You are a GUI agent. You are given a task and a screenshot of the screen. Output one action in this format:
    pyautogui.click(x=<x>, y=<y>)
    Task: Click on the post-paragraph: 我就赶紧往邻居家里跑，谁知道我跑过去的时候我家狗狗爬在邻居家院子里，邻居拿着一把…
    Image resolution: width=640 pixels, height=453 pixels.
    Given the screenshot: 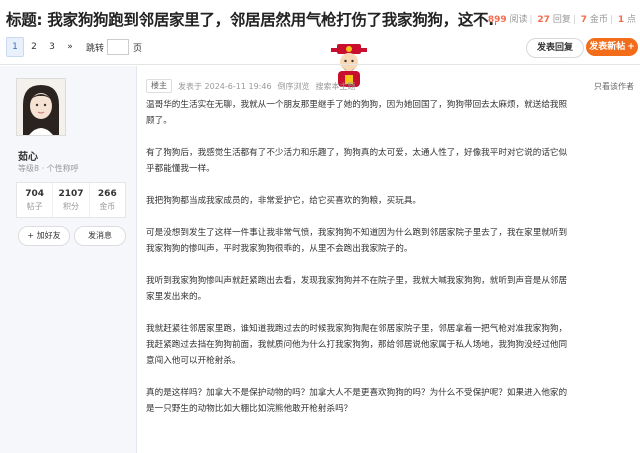 What is the action you would take?
    pyautogui.click(x=357, y=345)
    